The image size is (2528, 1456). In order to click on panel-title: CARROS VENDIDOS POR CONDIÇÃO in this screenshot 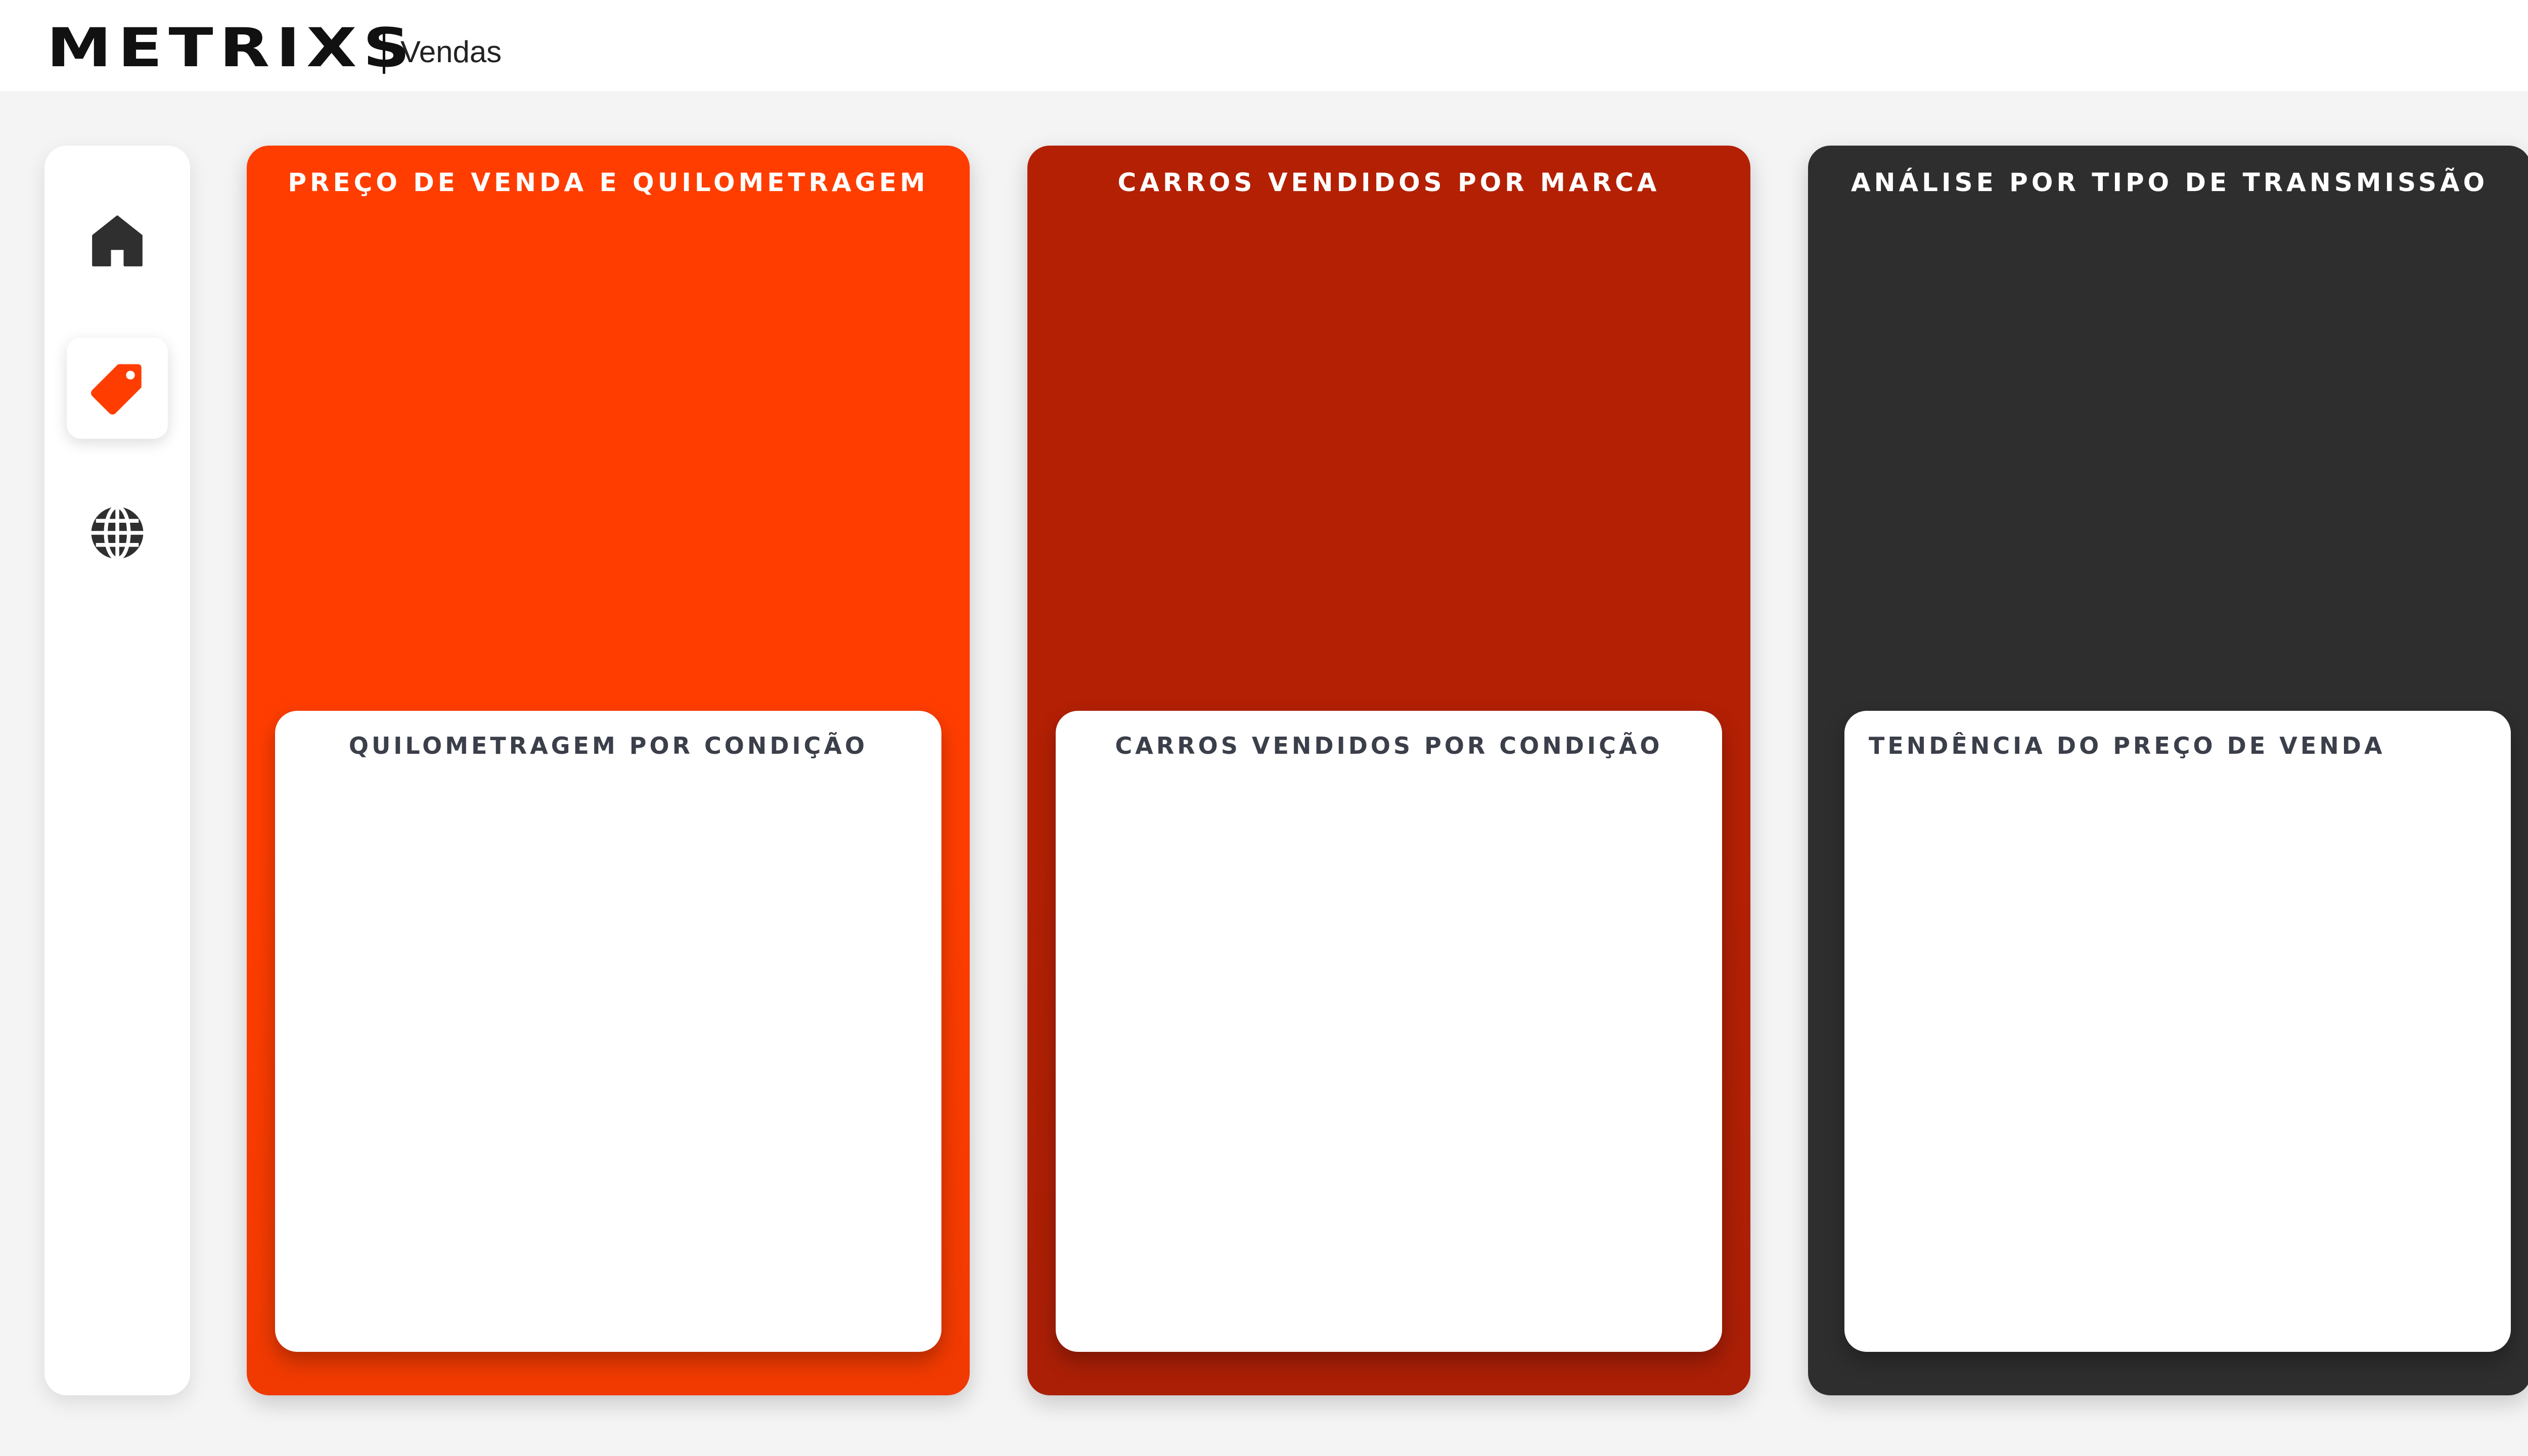, I will do `click(1389, 745)`.